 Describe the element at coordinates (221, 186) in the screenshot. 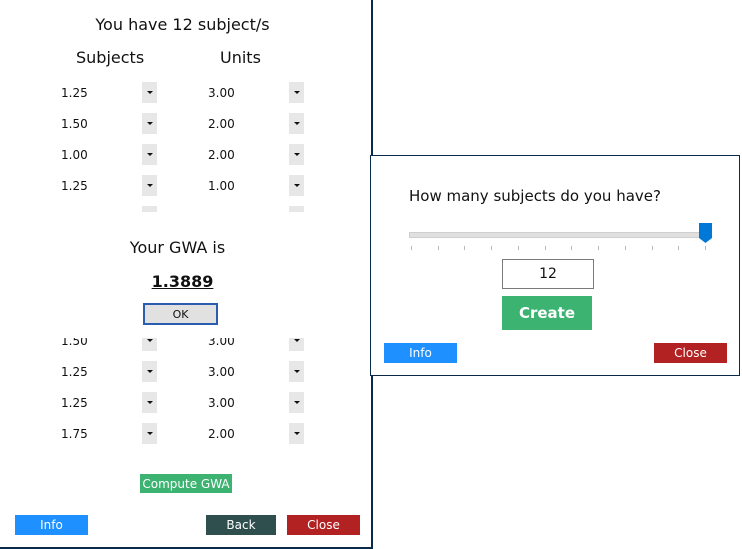

I see `units-select-value: 1.00` at that location.